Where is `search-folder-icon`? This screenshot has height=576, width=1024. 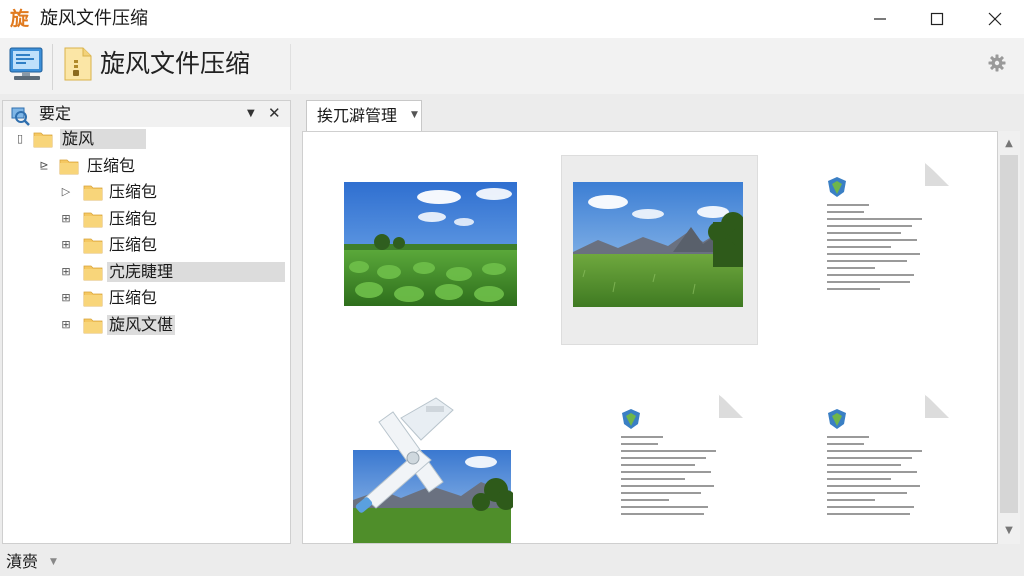
search-folder-icon is located at coordinates (20, 115).